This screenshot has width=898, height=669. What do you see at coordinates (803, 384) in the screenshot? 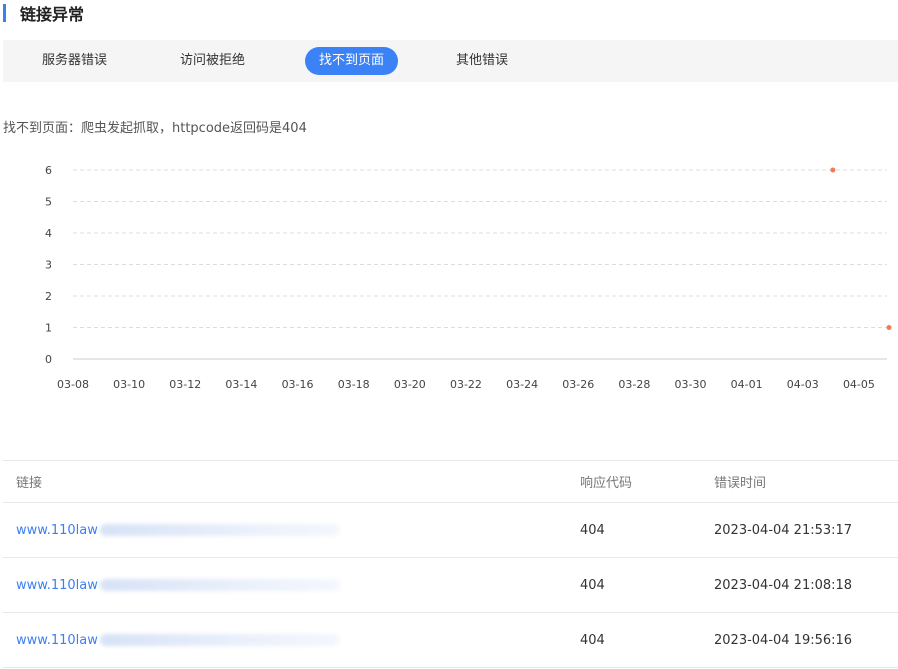
I see `x-tick-label: 04-03` at bounding box center [803, 384].